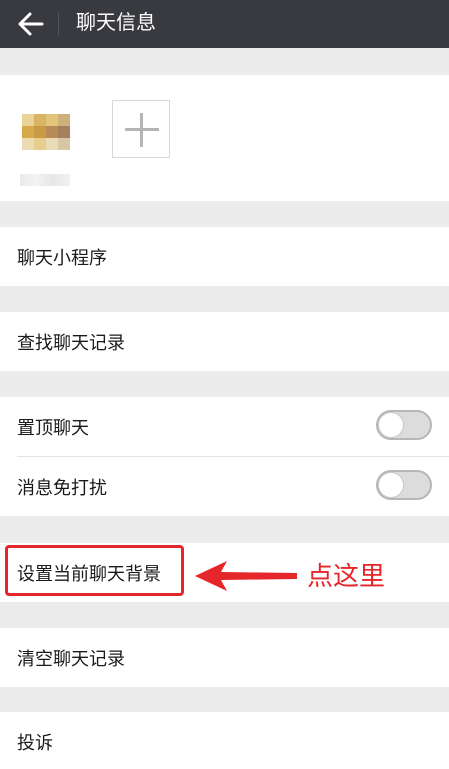 The image size is (449, 769). I want to click on search-history-row: 查找聊天记录, so click(224, 341).